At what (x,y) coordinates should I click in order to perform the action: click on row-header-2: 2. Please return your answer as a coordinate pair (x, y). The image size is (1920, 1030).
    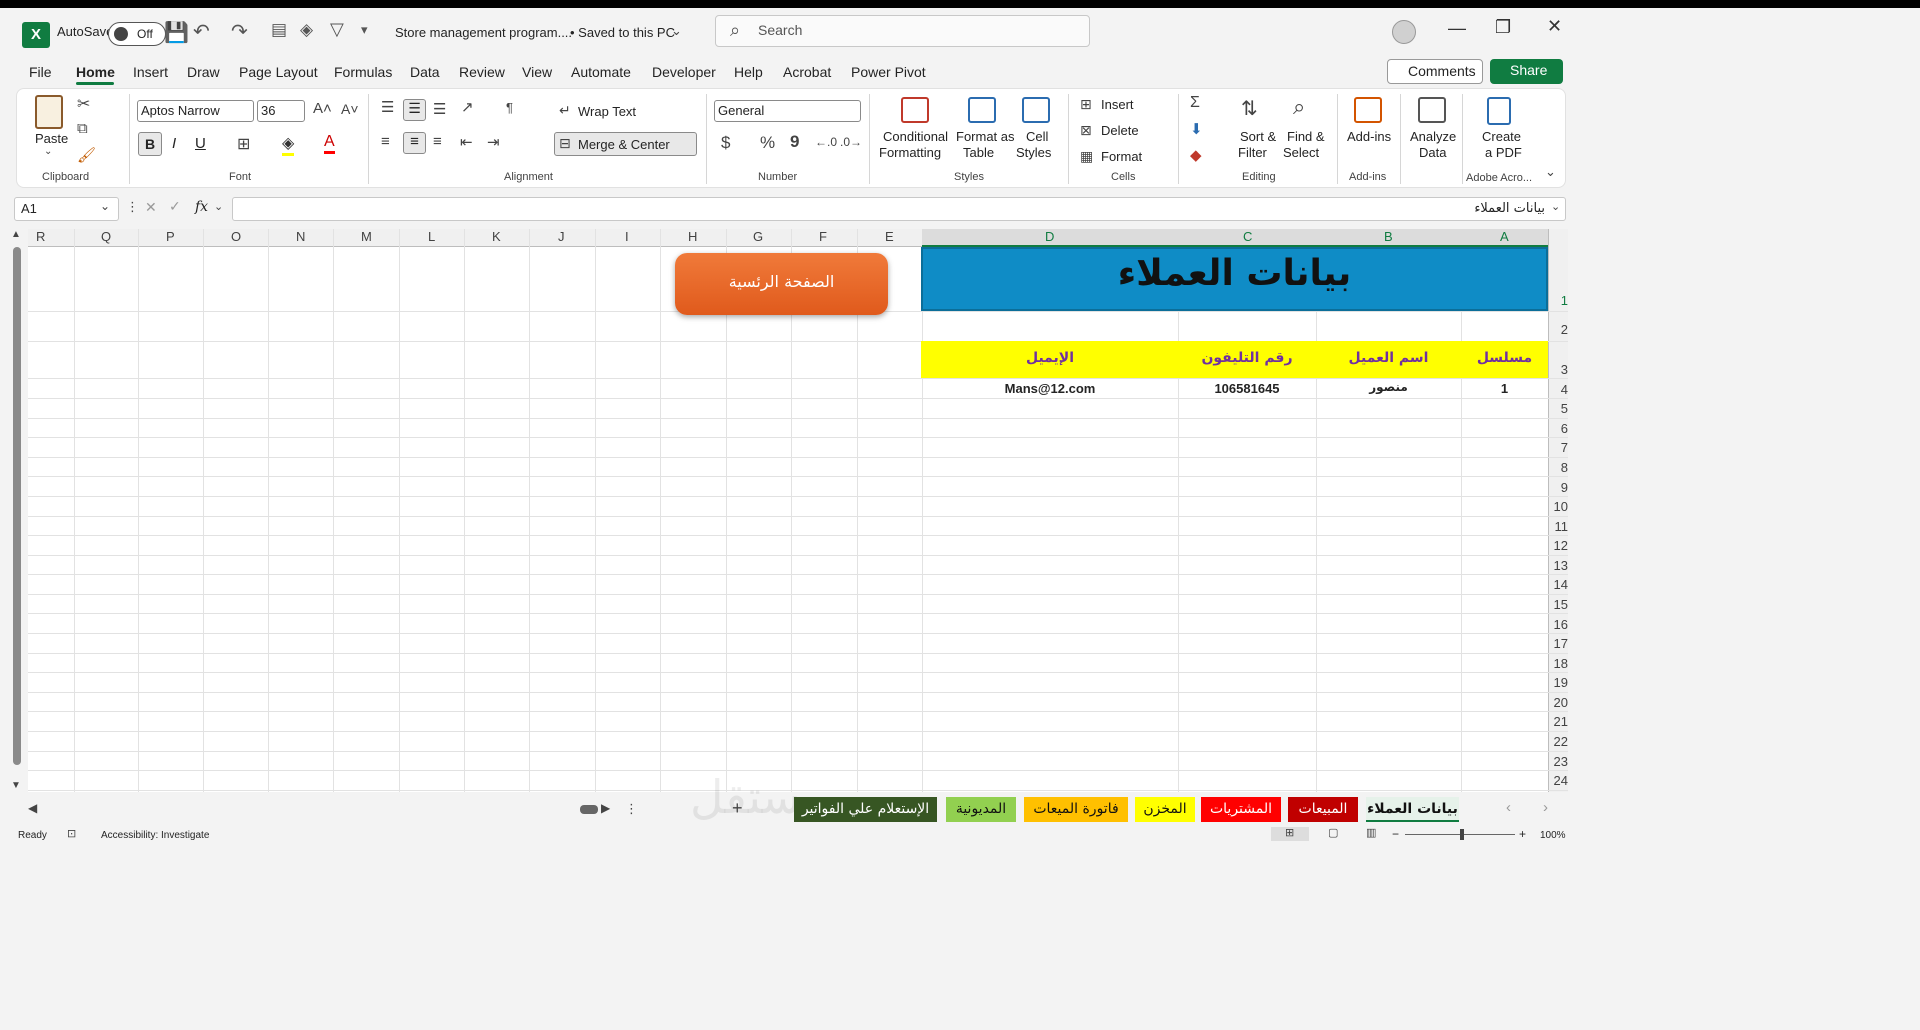
    Looking at the image, I should click on (1558, 329).